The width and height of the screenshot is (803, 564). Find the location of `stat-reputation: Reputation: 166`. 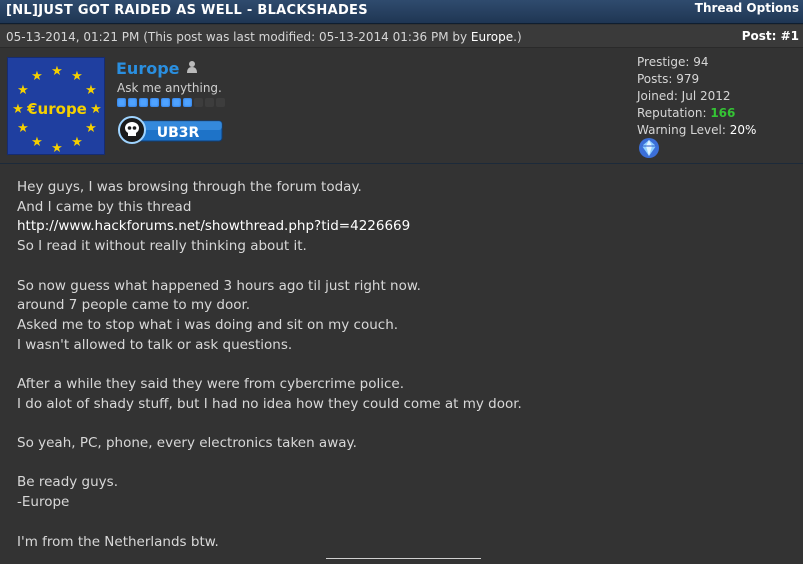

stat-reputation: Reputation: 166 is located at coordinates (696, 113).